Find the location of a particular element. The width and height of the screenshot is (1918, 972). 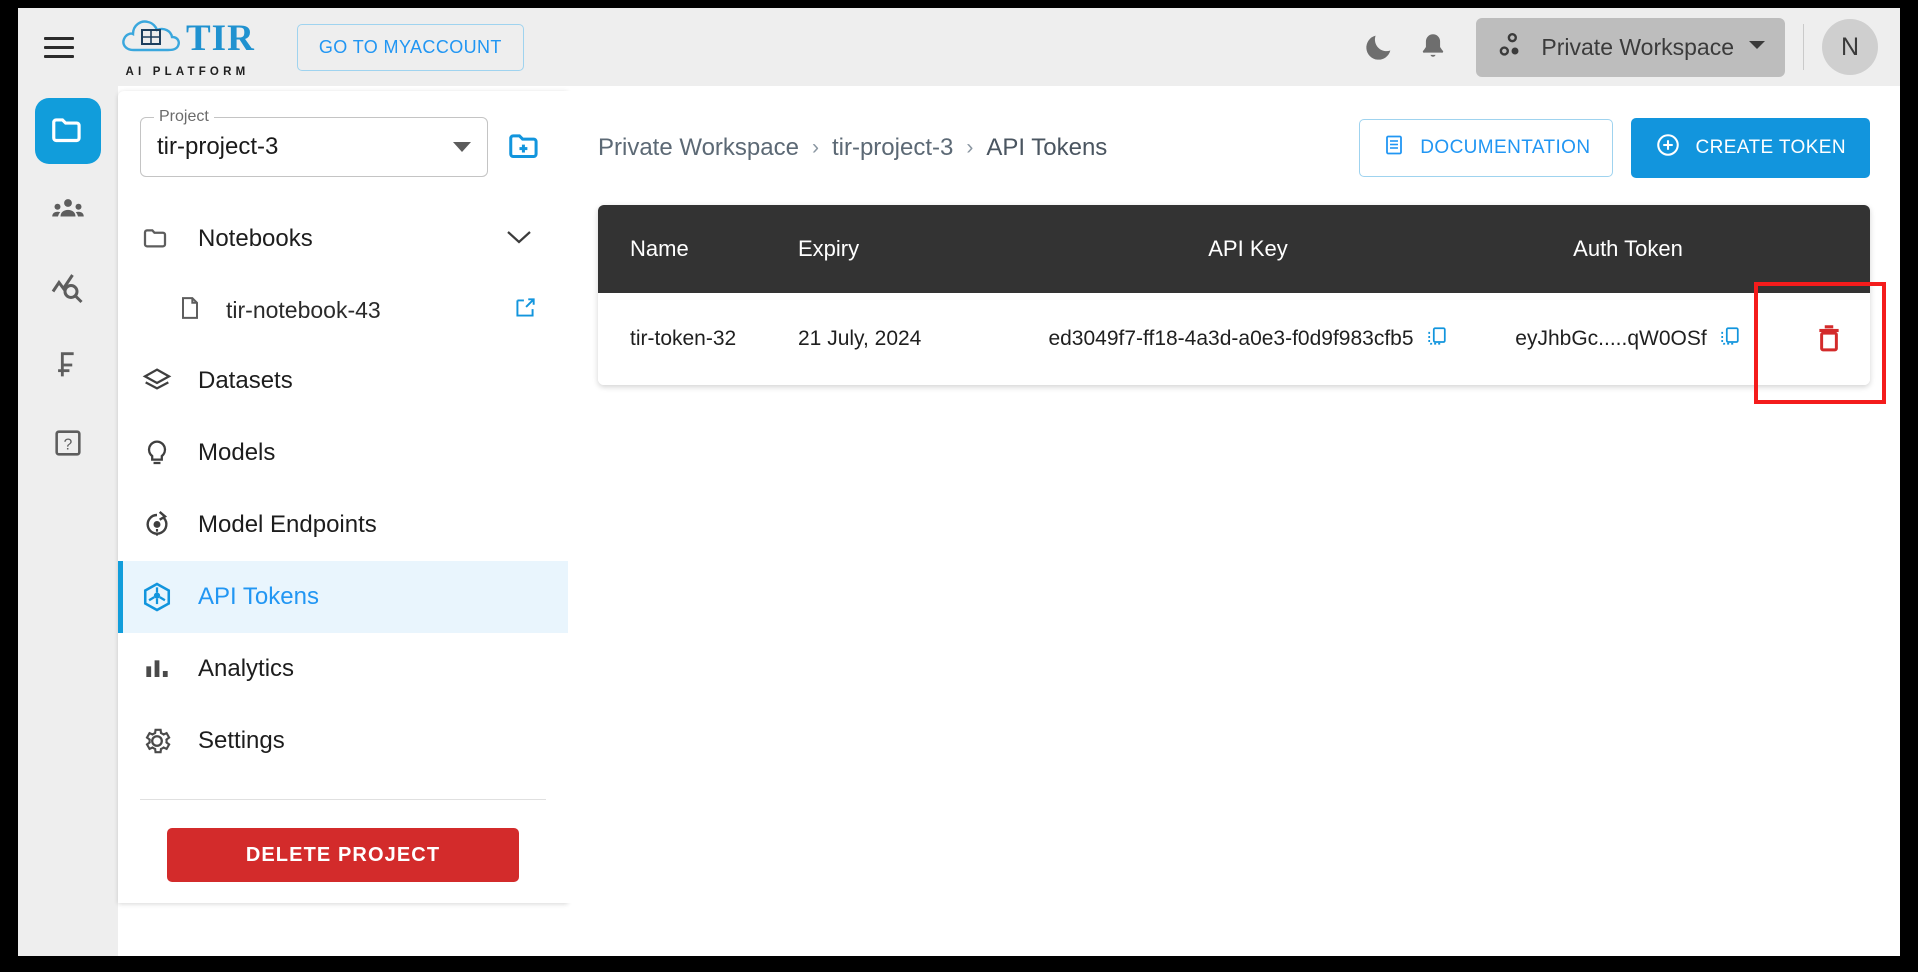

sidebar-item-tir-notebook-43: tir-notebook-43 is located at coordinates (343, 310).